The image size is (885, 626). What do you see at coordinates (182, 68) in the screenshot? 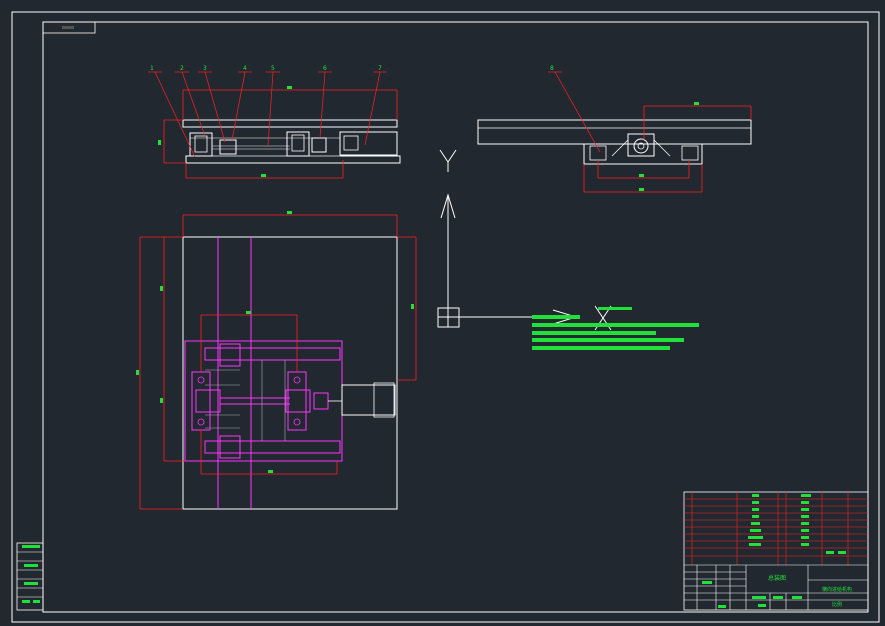
I see `balloon-2: 2` at bounding box center [182, 68].